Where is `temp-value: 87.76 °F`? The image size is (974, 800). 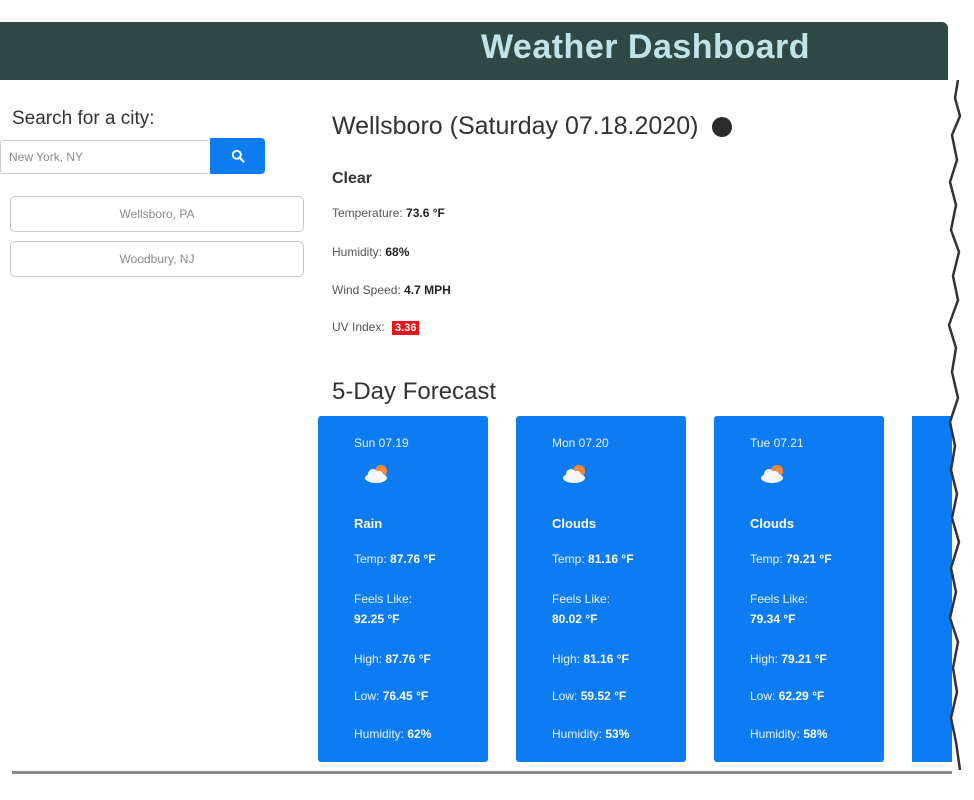 temp-value: 87.76 °F is located at coordinates (413, 559).